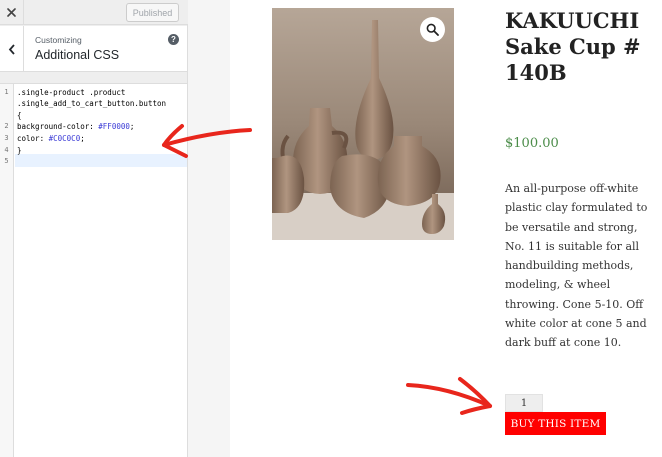 The height and width of the screenshot is (457, 662). Describe the element at coordinates (7, 270) in the screenshot. I see `line-number-gutter: 1 2 3 4 5` at that location.